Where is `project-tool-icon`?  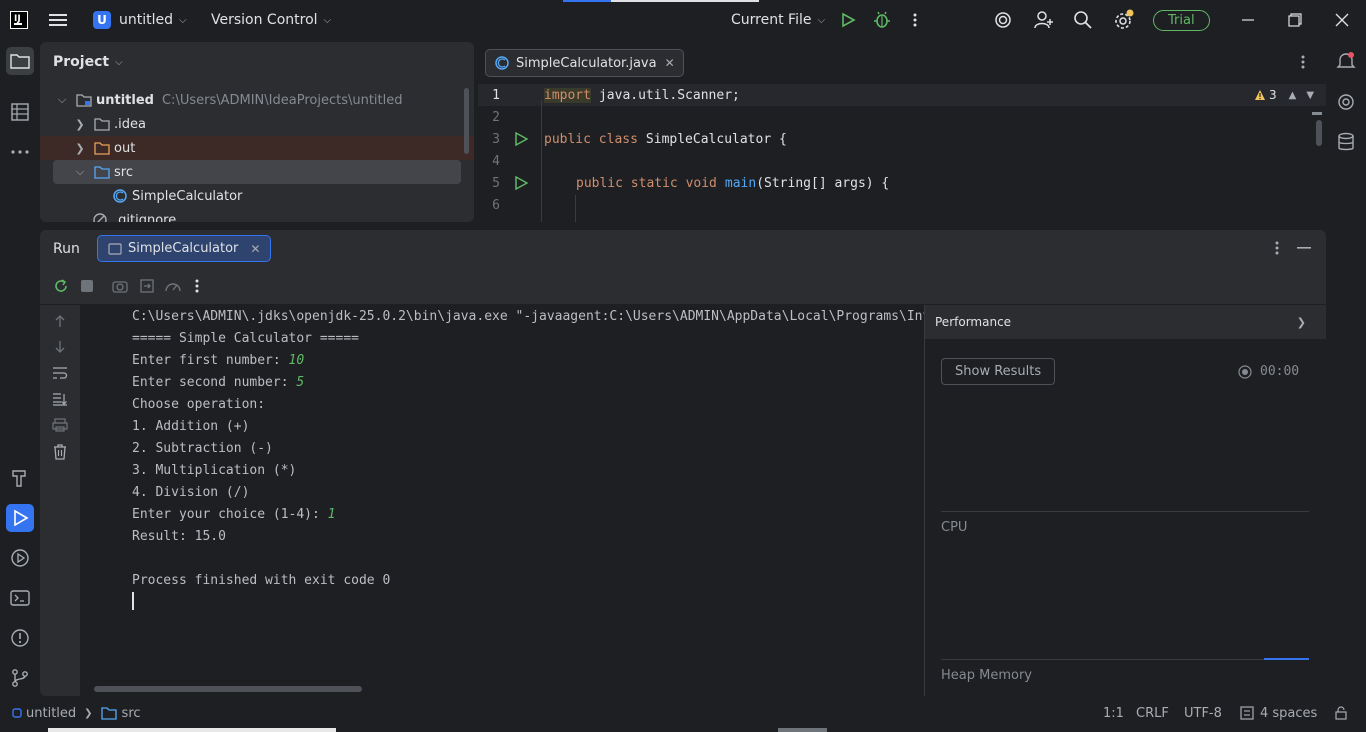 project-tool-icon is located at coordinates (20, 61).